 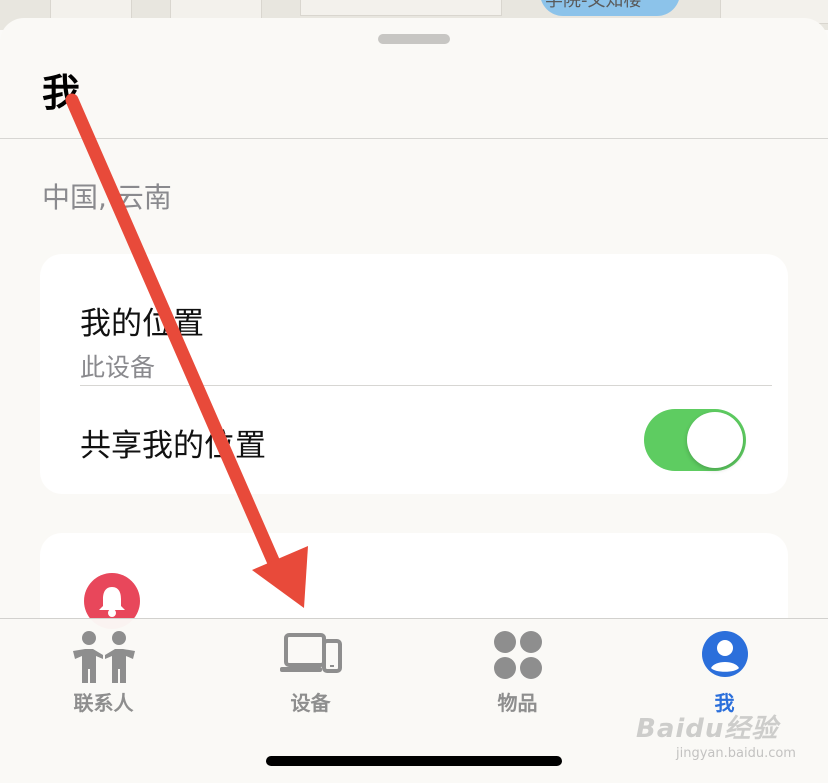 What do you see at coordinates (104, 659) in the screenshot?
I see `people-icon` at bounding box center [104, 659].